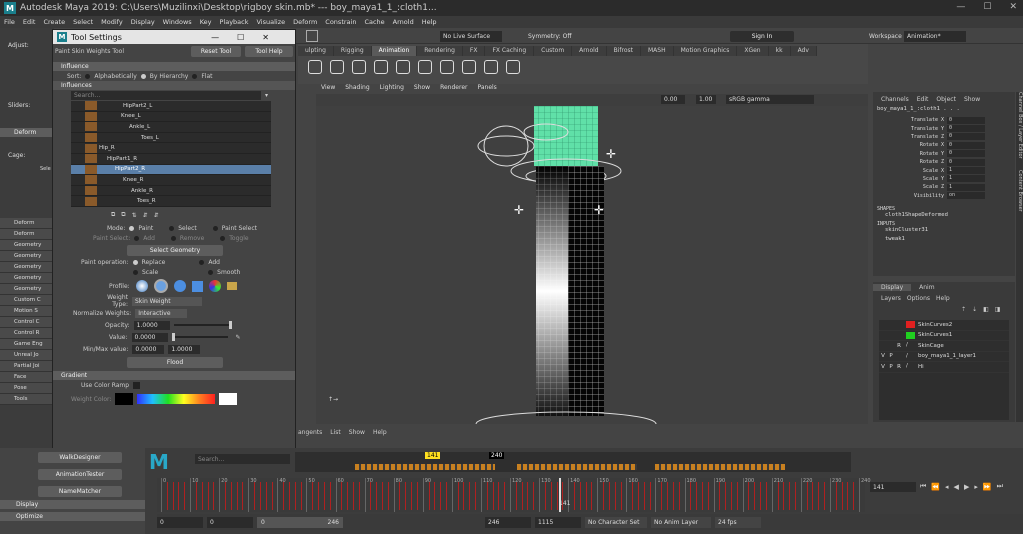 The width and height of the screenshot is (1023, 534). What do you see at coordinates (316, 51) in the screenshot?
I see `shelf-tab-ulpting: ulpting` at bounding box center [316, 51].